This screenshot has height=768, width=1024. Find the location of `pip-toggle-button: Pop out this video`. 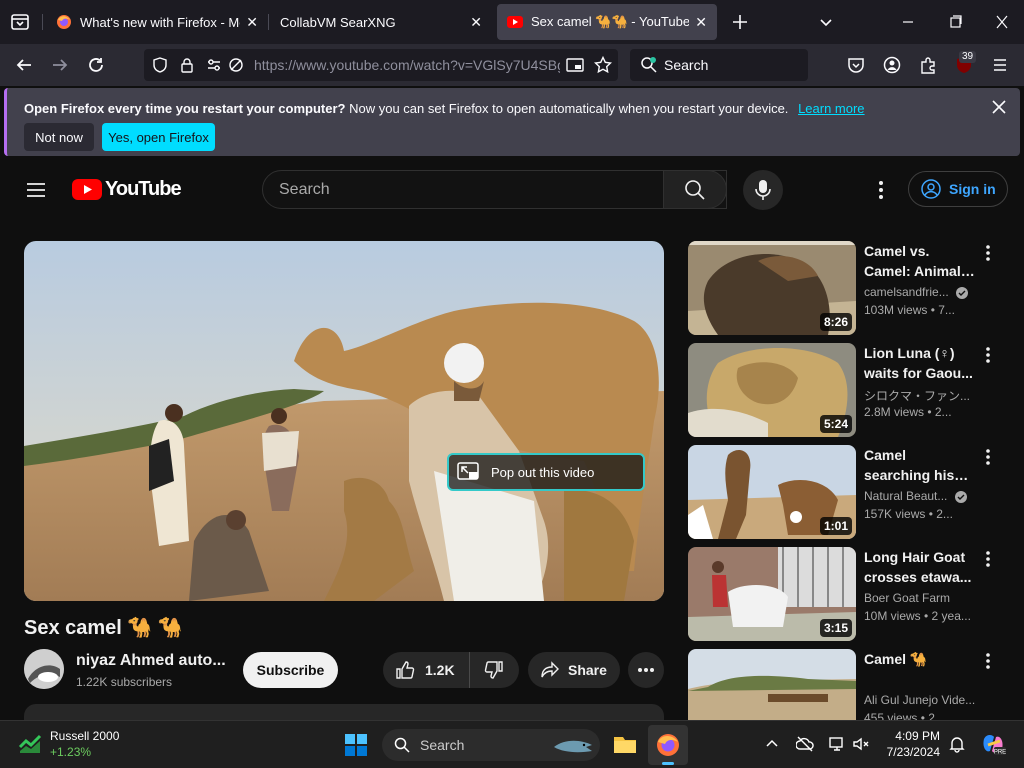

pip-toggle-button: Pop out this video is located at coordinates (546, 472).